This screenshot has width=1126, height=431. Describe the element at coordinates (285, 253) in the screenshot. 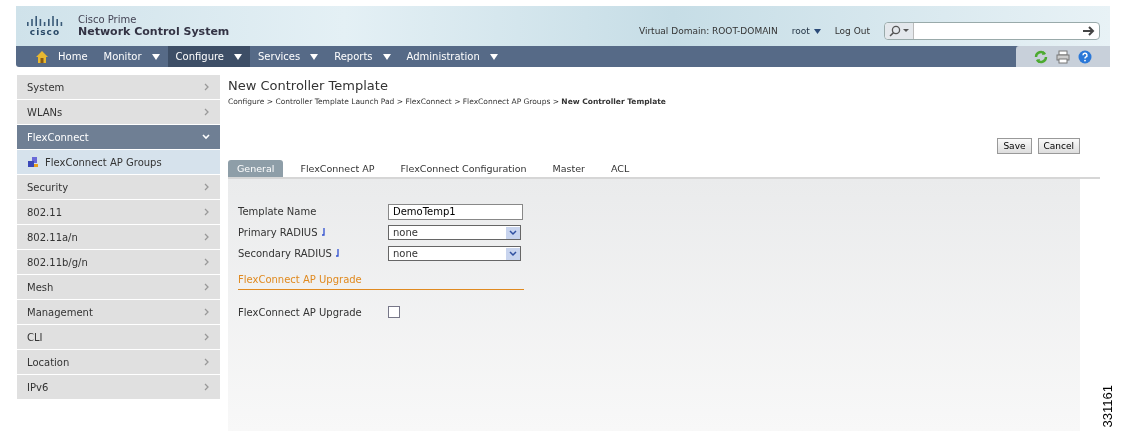

I see `field-label: Secondary RADIUS` at that location.